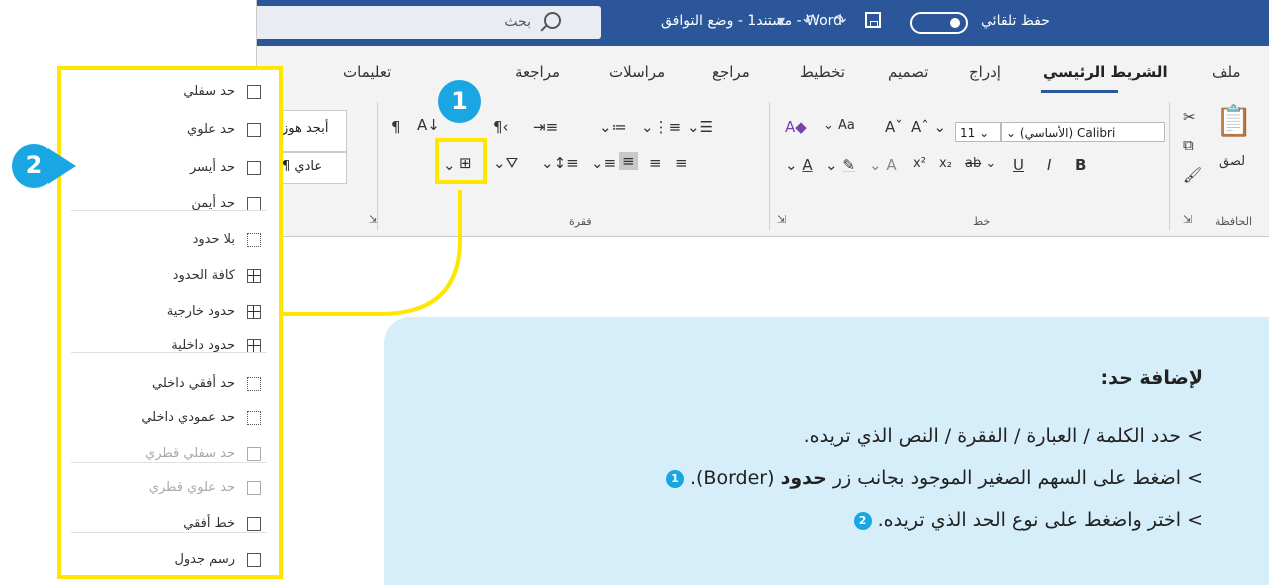 Image resolution: width=1269 pixels, height=585 pixels. I want to click on align-left-icon: ≡, so click(681, 163).